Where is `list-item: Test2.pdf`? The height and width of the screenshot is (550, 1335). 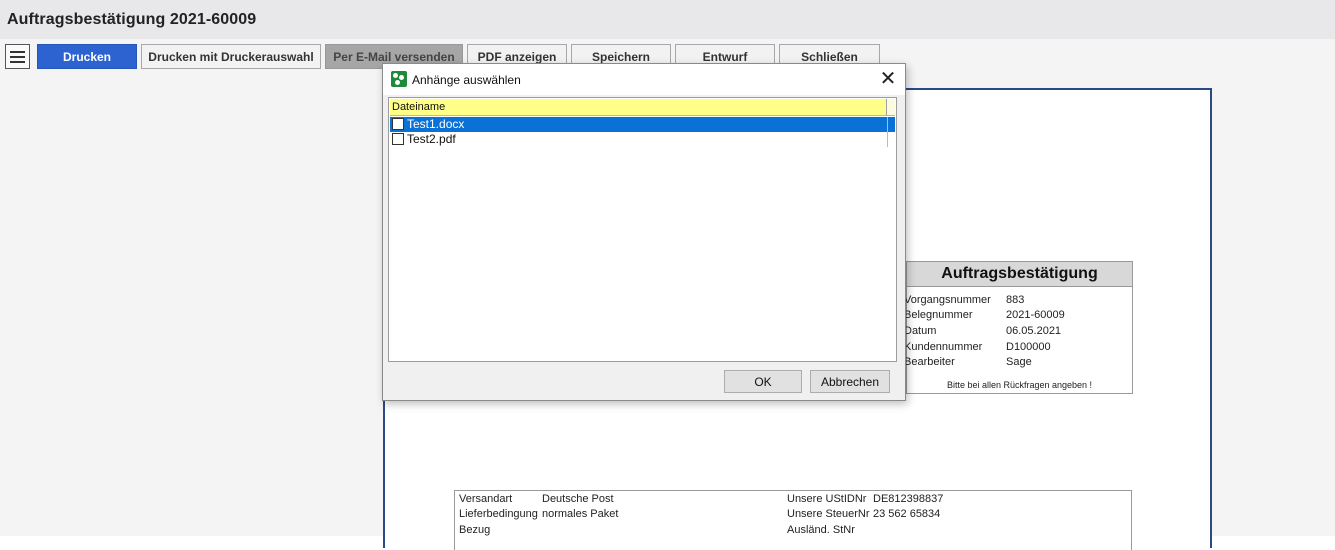
list-item: Test2.pdf is located at coordinates (642, 139).